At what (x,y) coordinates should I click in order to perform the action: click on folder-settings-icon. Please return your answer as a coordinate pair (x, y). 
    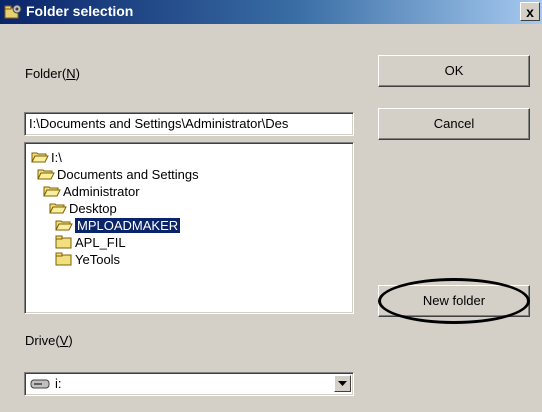
    Looking at the image, I should click on (13, 11).